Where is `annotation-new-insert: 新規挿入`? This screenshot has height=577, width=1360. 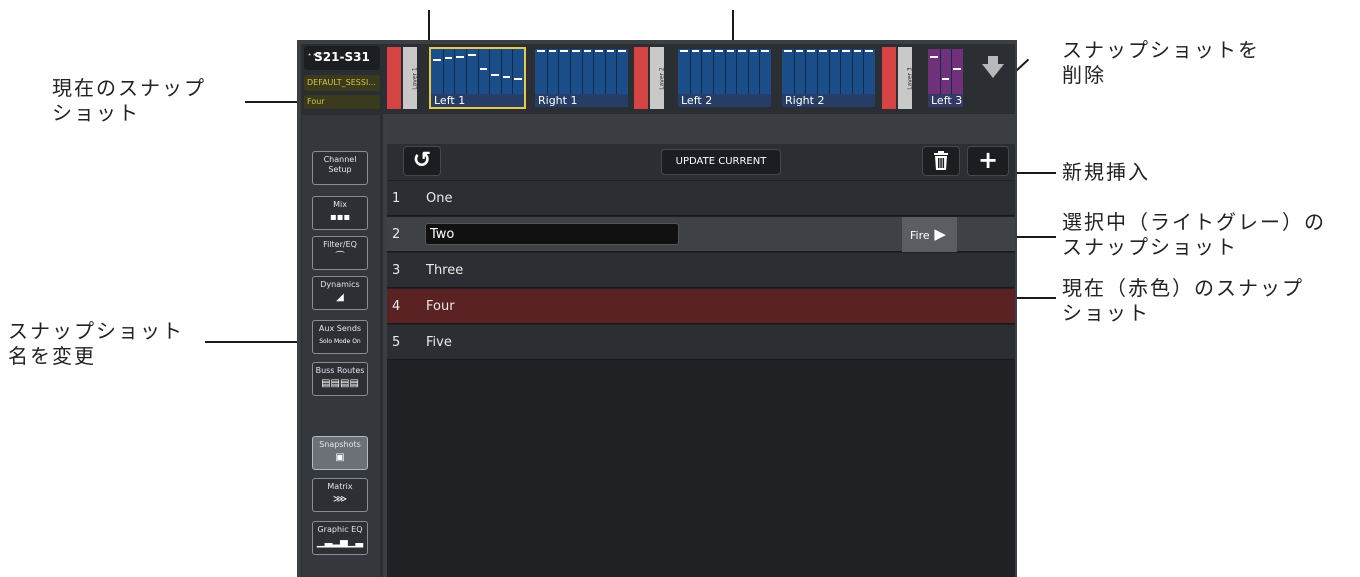
annotation-new-insert: 新規挿入 is located at coordinates (1106, 172).